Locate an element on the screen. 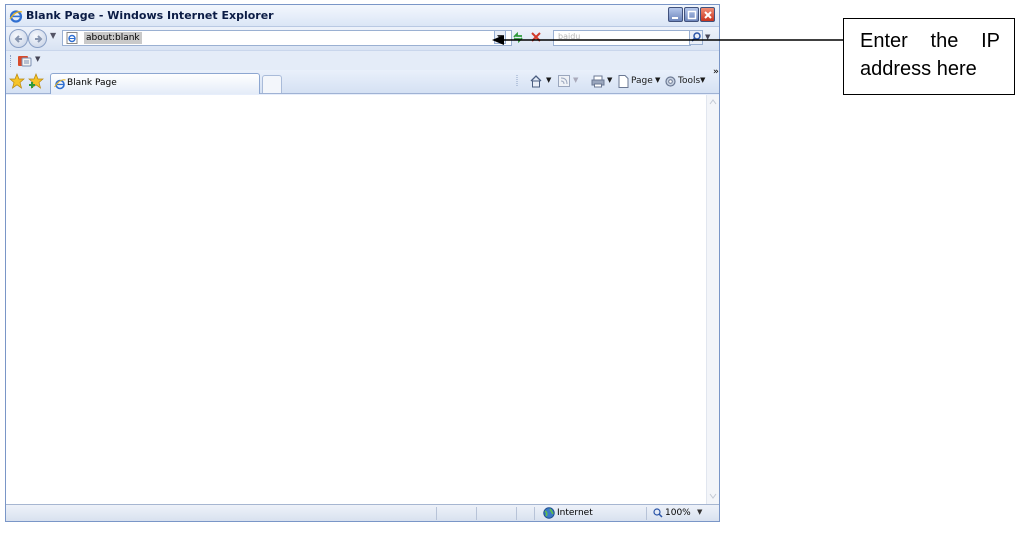 Image resolution: width=1024 pixels, height=537 pixels. maximize-button is located at coordinates (691, 14).